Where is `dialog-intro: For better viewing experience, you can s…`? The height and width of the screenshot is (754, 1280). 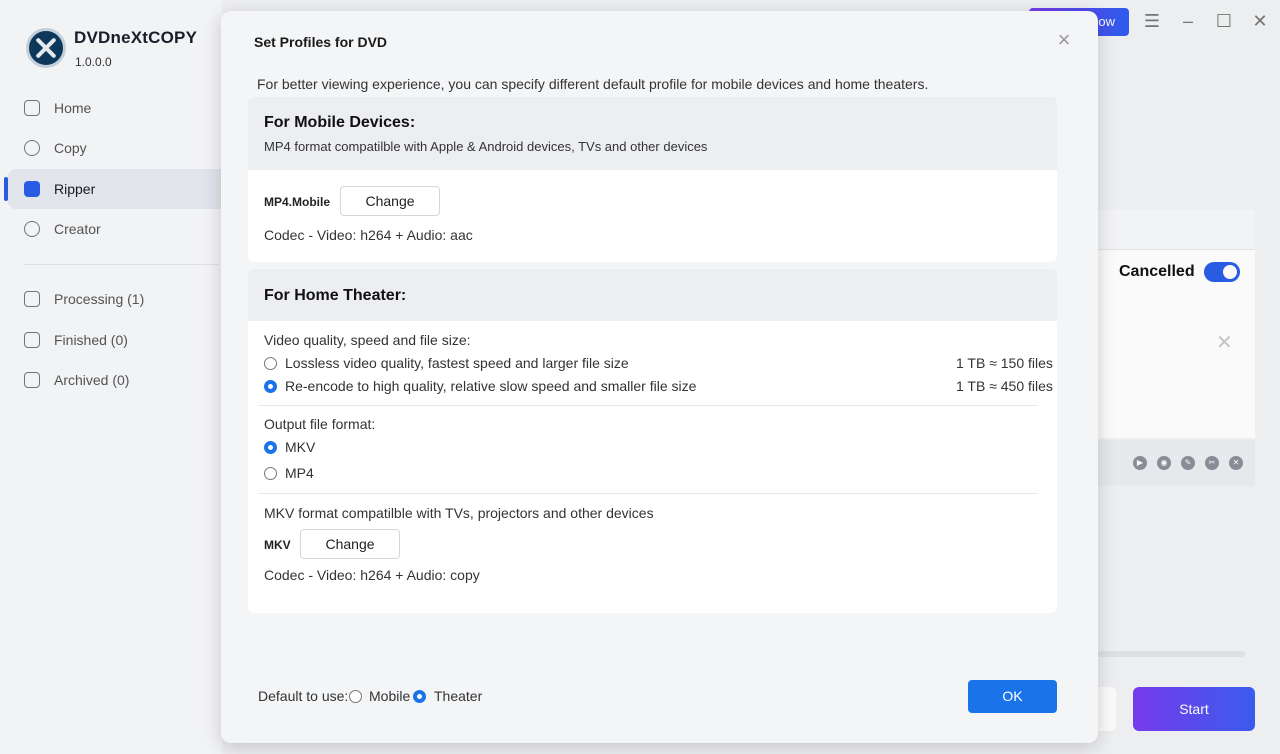
dialog-intro: For better viewing experience, you can s… is located at coordinates (593, 84).